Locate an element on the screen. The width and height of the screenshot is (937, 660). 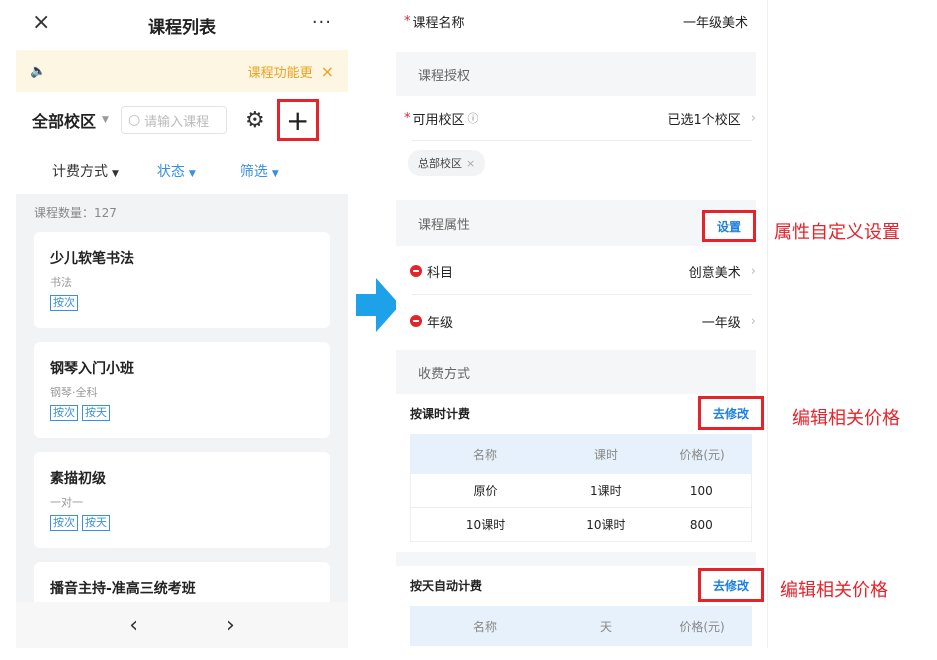
price-table: 名称 课时 价格(元) 原价 1课时 100 10课时 10课时 800 is located at coordinates (581, 488).